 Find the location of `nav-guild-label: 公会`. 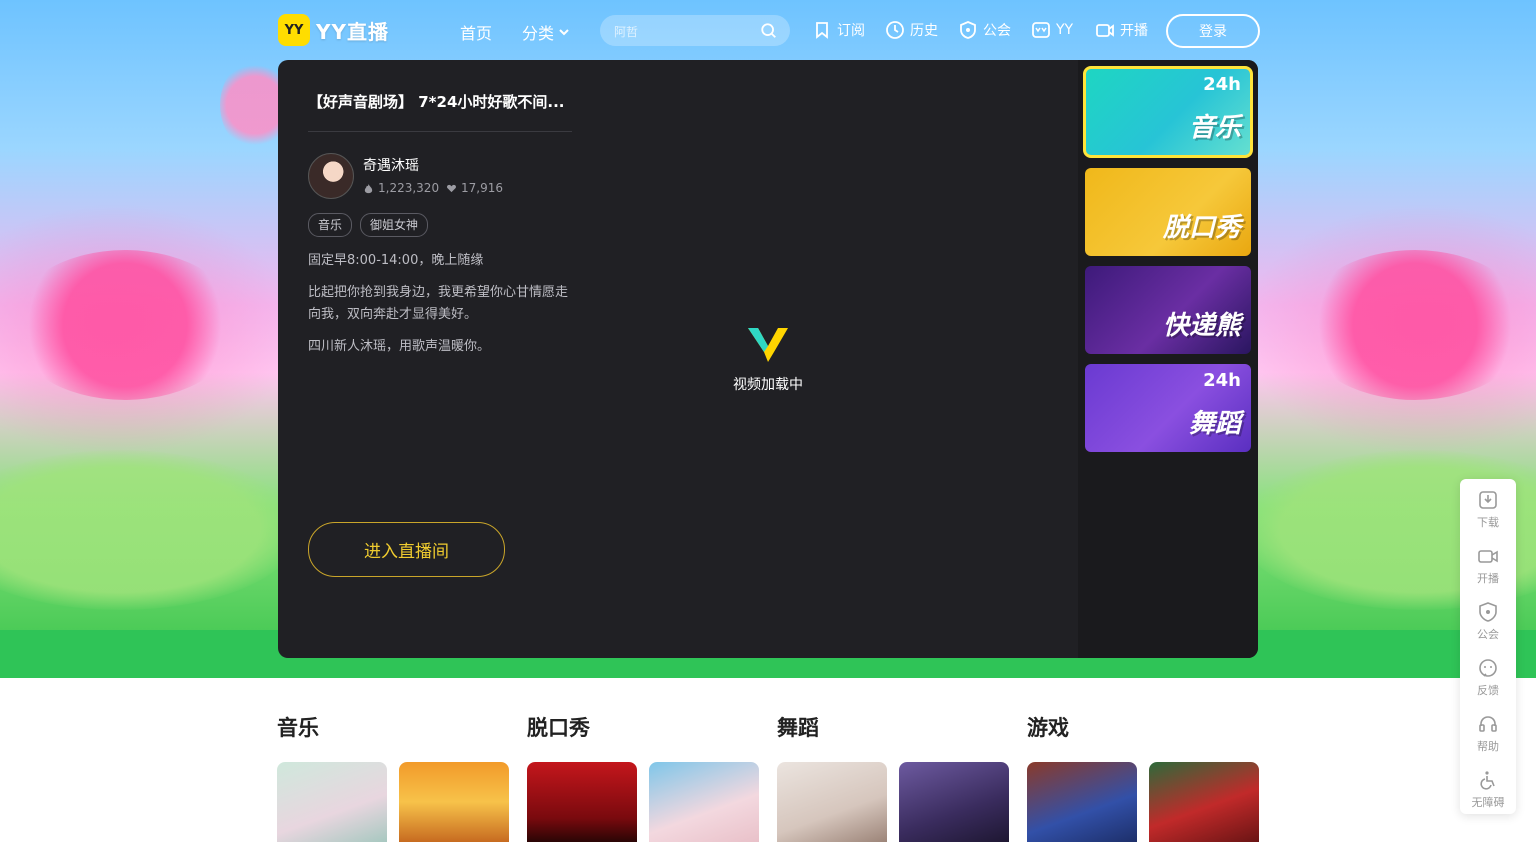

nav-guild-label: 公会 is located at coordinates (997, 31).